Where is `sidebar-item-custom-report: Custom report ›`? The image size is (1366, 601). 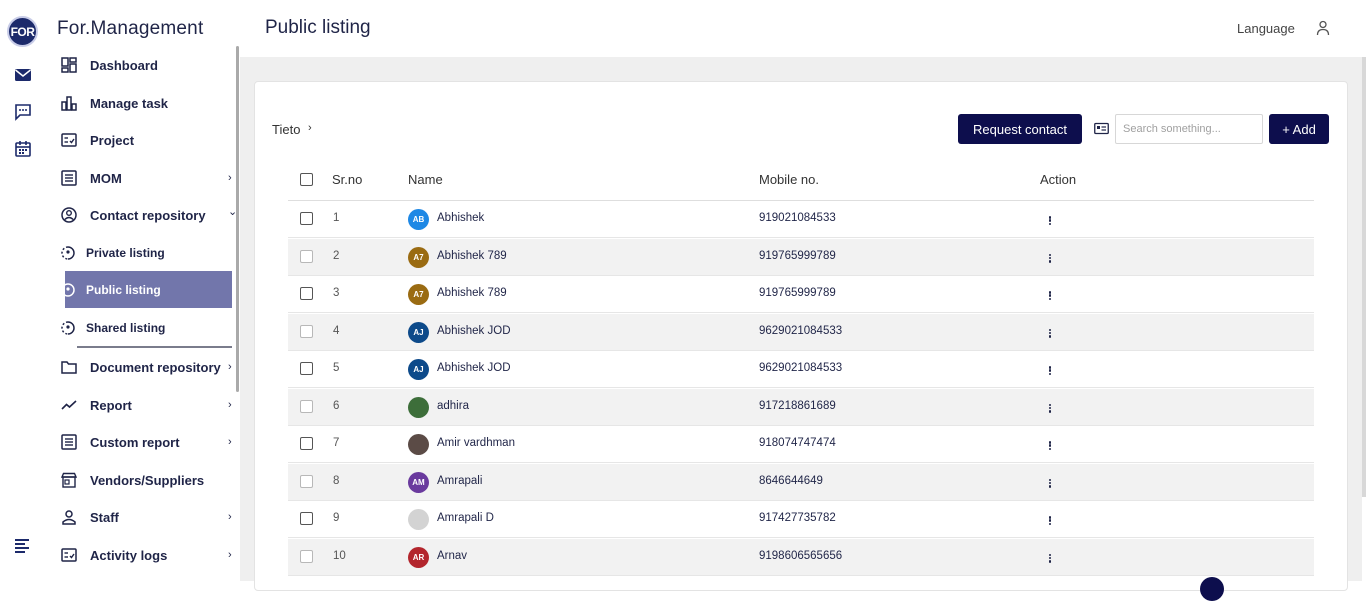
sidebar-item-custom-report: Custom report › is located at coordinates (141, 442).